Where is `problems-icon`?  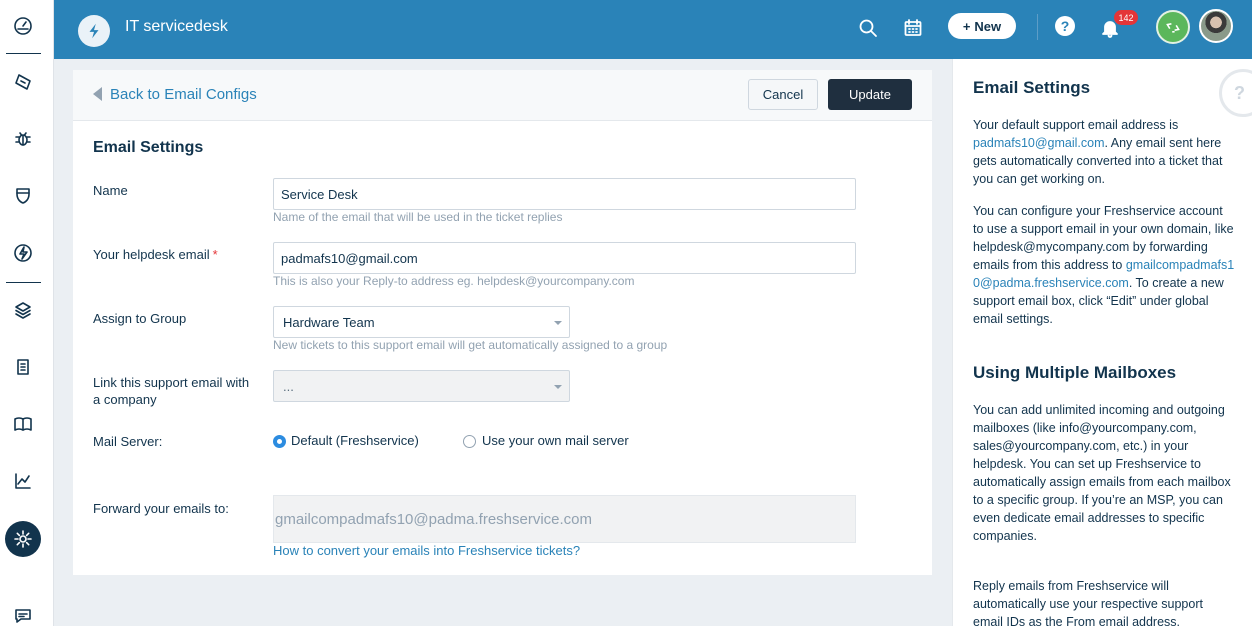 problems-icon is located at coordinates (23, 139).